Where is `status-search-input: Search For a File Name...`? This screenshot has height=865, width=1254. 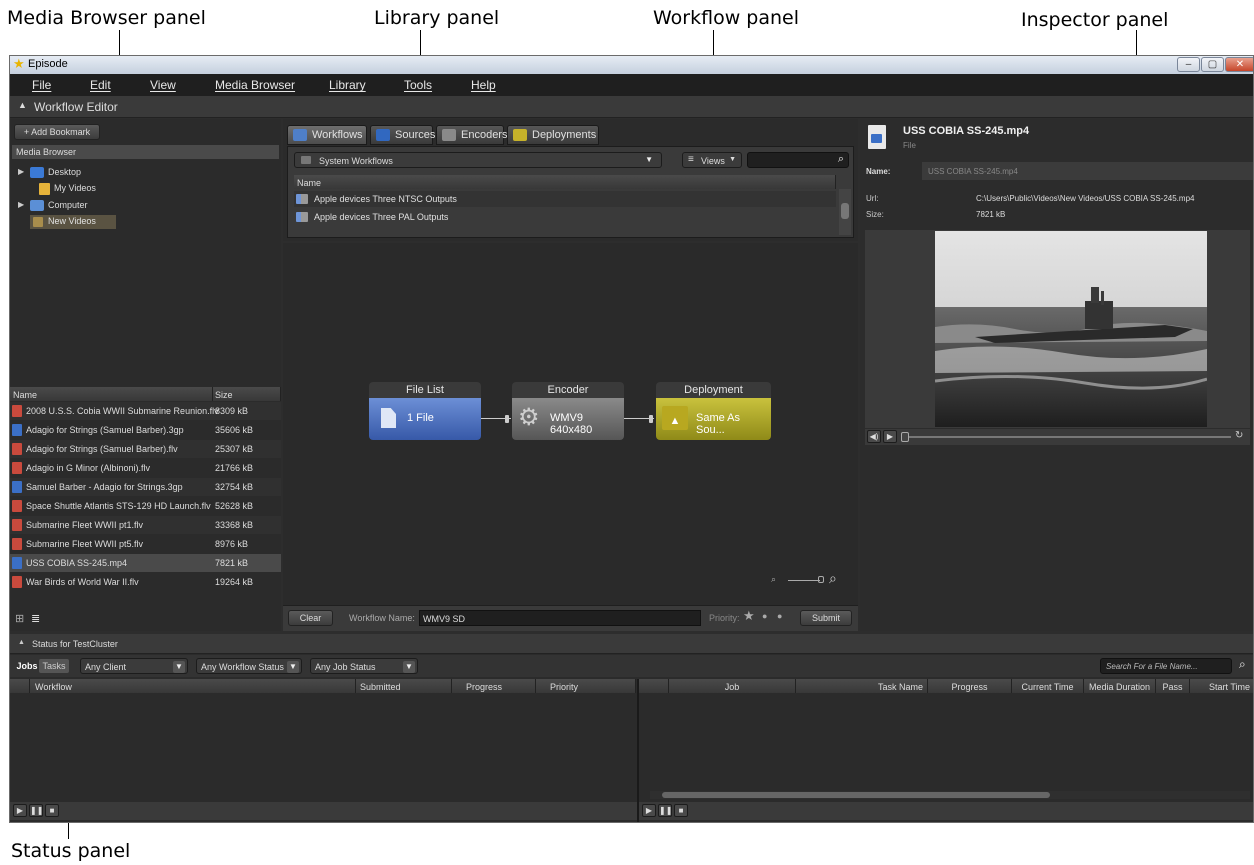
status-search-input: Search For a File Name... is located at coordinates (1166, 666).